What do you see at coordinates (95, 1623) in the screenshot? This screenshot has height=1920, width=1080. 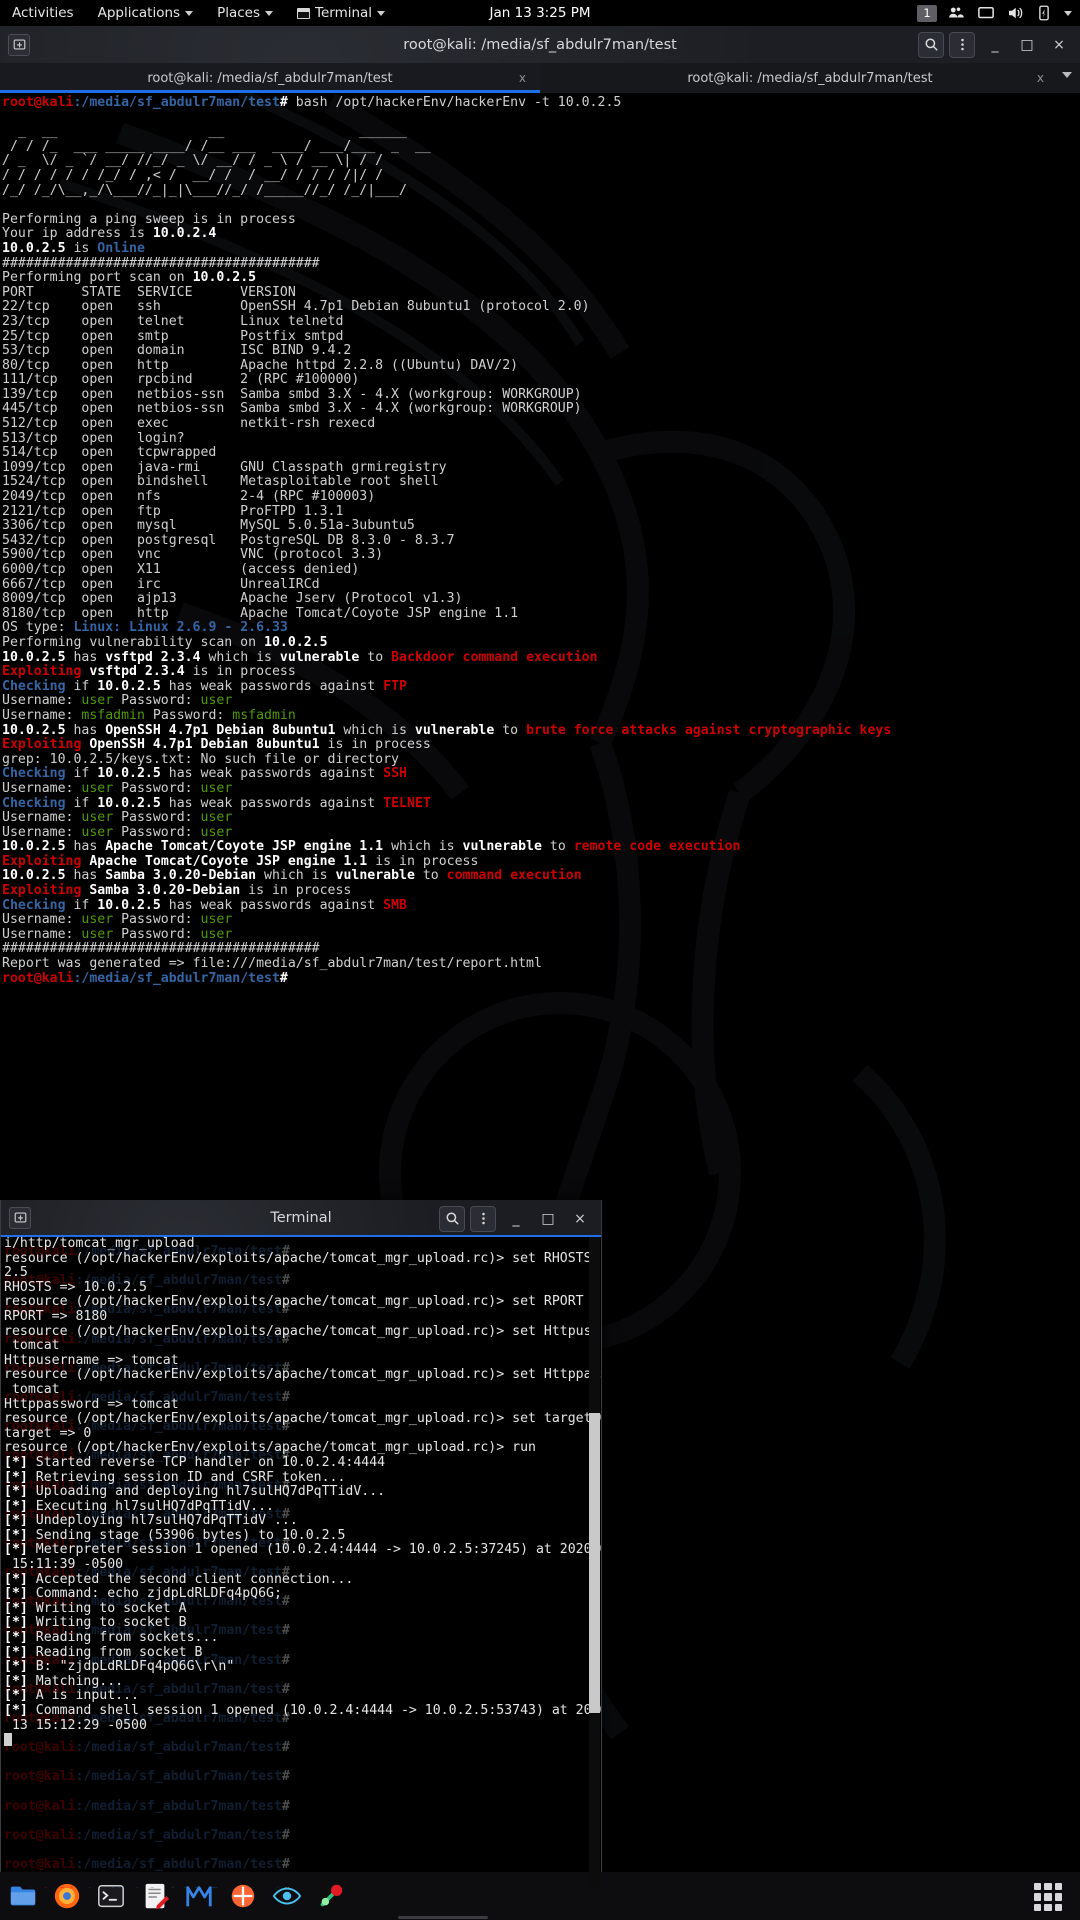 I see `terminal-line: [*] Writing to socket B` at bounding box center [95, 1623].